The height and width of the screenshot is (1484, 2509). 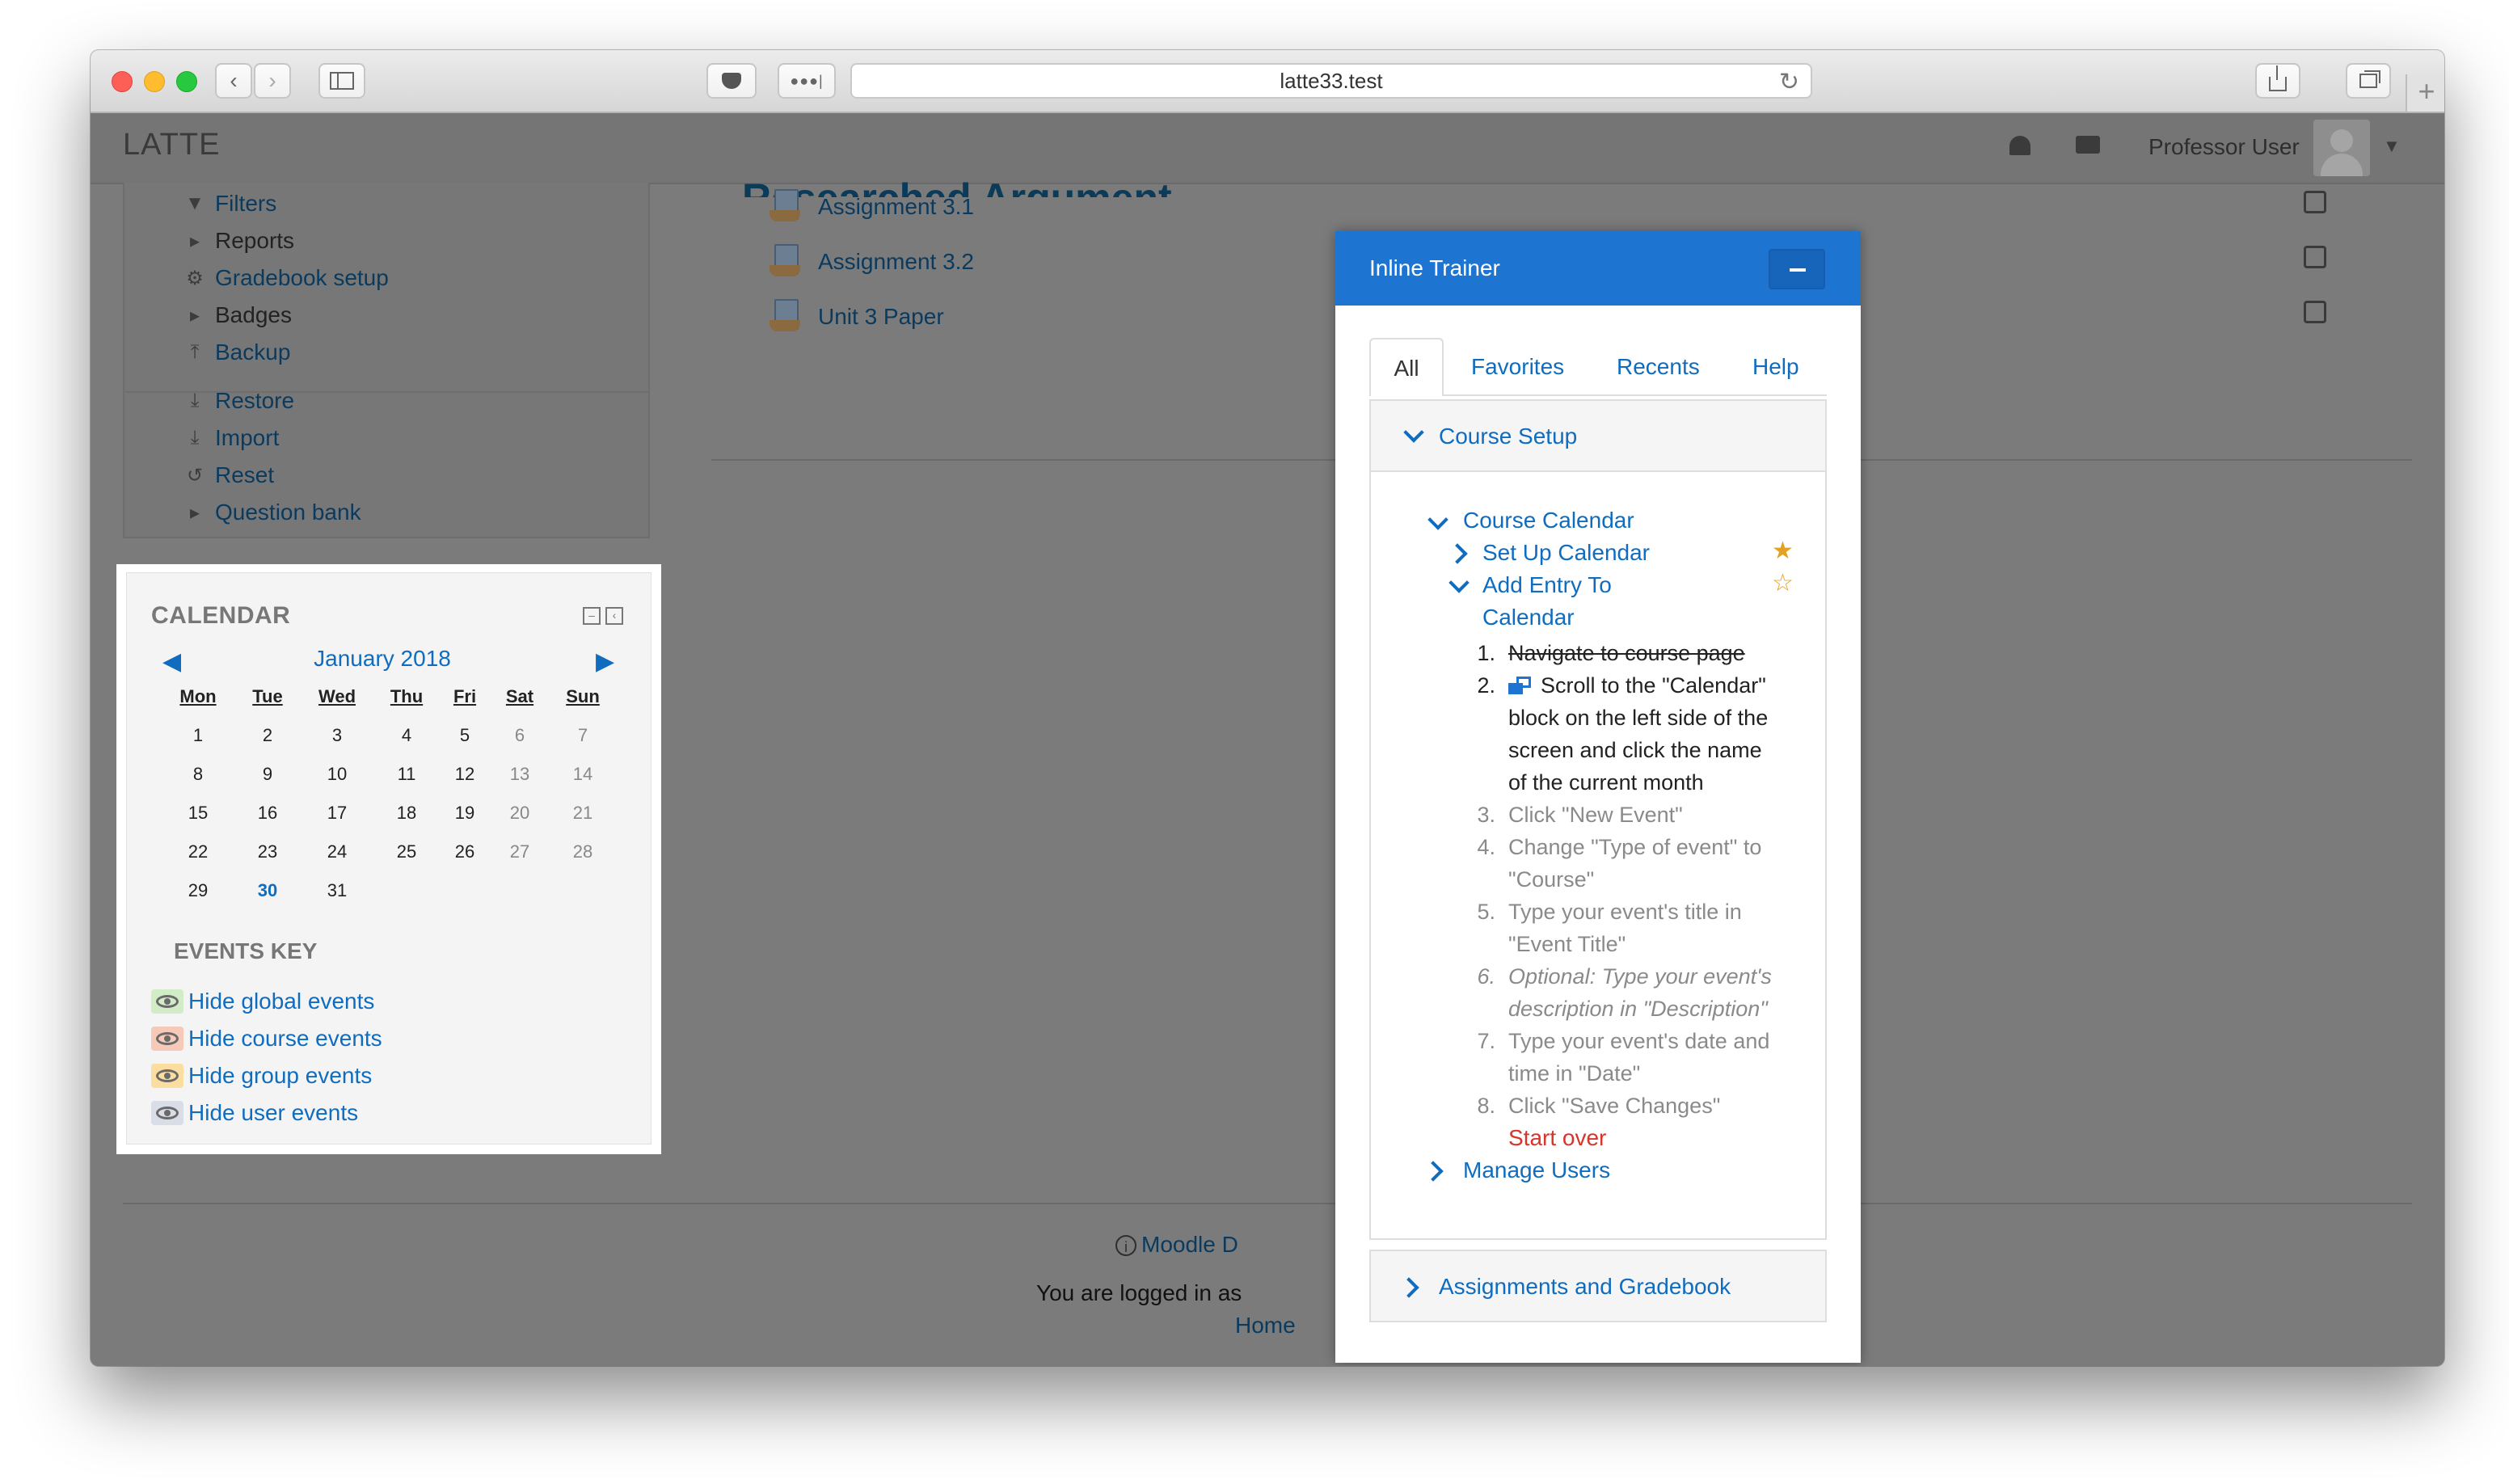 What do you see at coordinates (406, 851) in the screenshot?
I see `calendar-day: 25` at bounding box center [406, 851].